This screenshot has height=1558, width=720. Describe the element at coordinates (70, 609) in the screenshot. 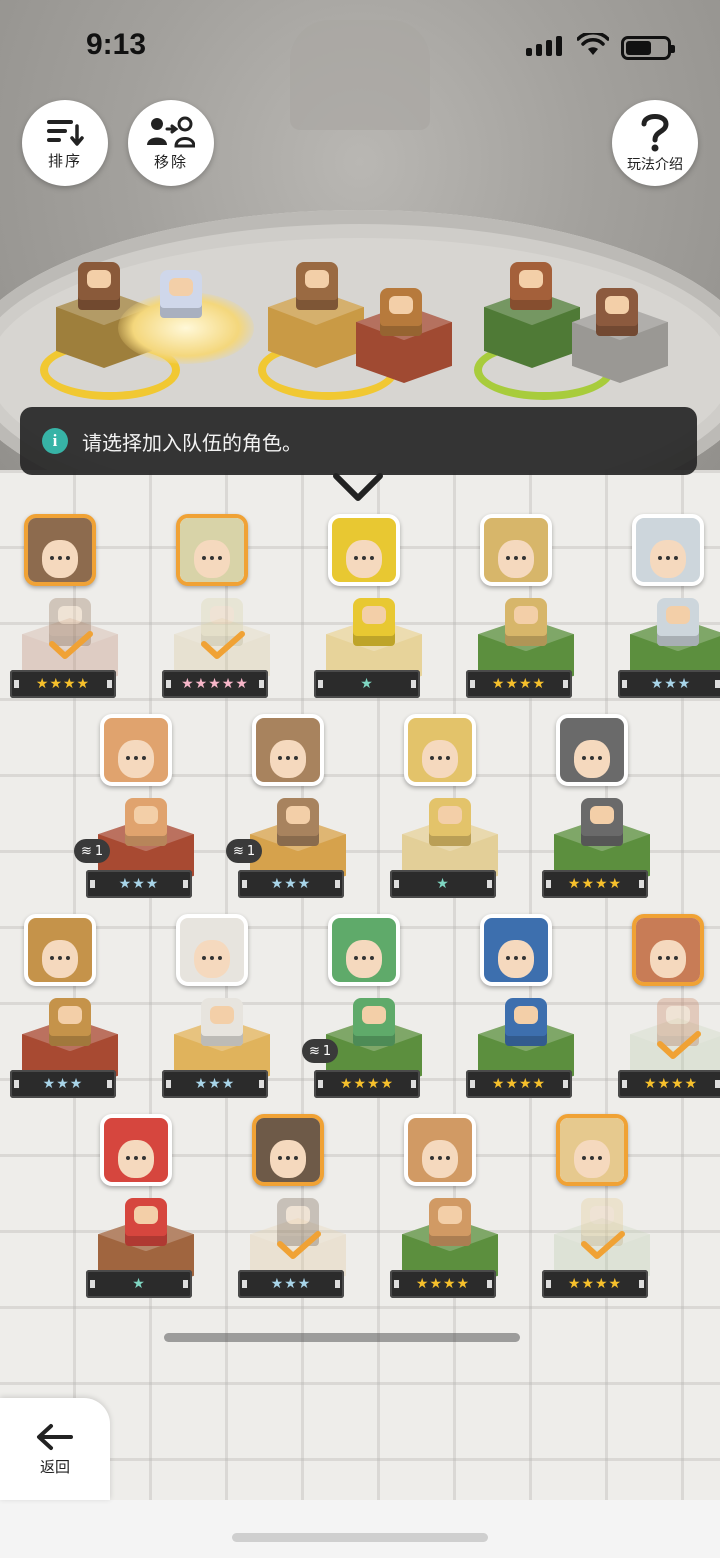

I see `character-card: ♦ ★★★★` at that location.